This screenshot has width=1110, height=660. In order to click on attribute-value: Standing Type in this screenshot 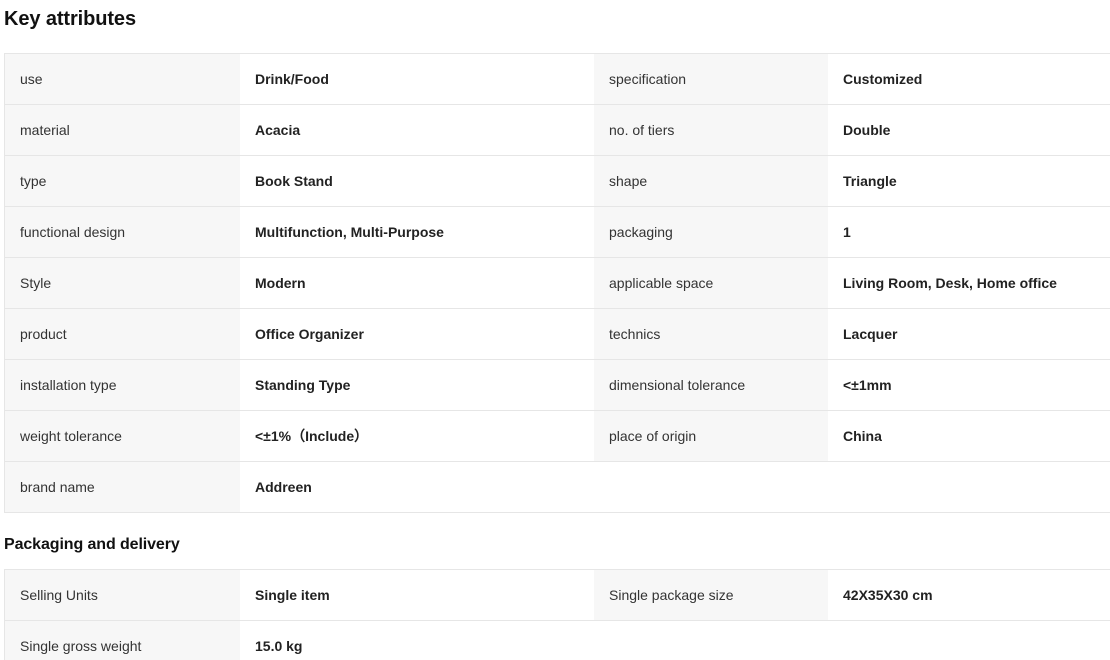, I will do `click(417, 385)`.